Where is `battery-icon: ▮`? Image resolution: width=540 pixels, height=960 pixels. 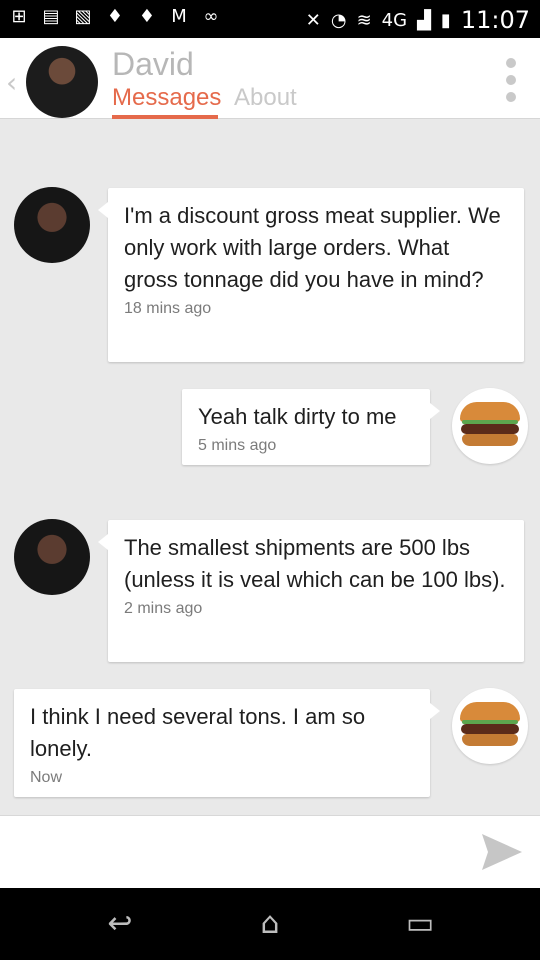
battery-icon: ▮ is located at coordinates (445, 20).